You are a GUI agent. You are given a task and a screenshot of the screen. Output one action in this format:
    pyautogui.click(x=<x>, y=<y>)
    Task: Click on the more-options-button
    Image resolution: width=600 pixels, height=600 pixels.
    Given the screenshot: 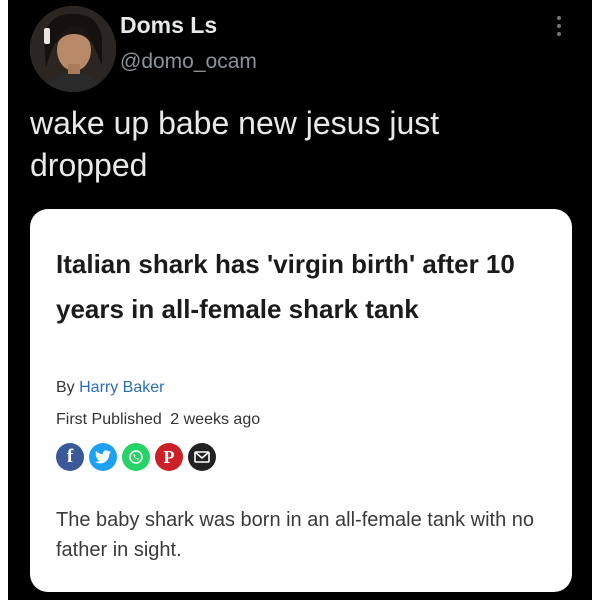 What is the action you would take?
    pyautogui.click(x=559, y=31)
    